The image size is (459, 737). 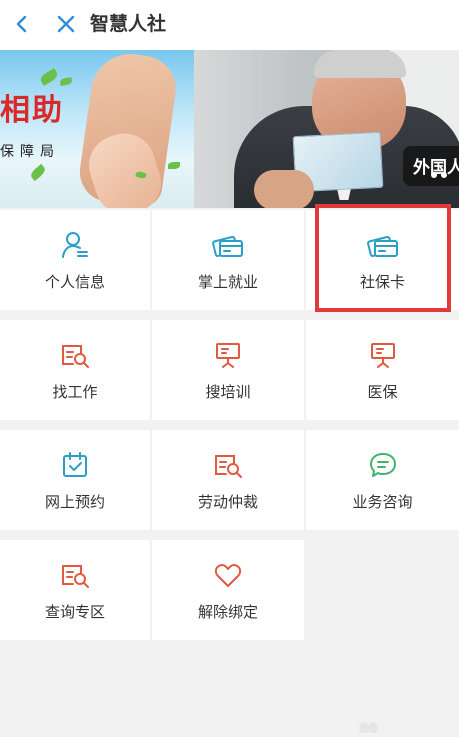 What do you see at coordinates (66, 24) in the screenshot?
I see `close-icon` at bounding box center [66, 24].